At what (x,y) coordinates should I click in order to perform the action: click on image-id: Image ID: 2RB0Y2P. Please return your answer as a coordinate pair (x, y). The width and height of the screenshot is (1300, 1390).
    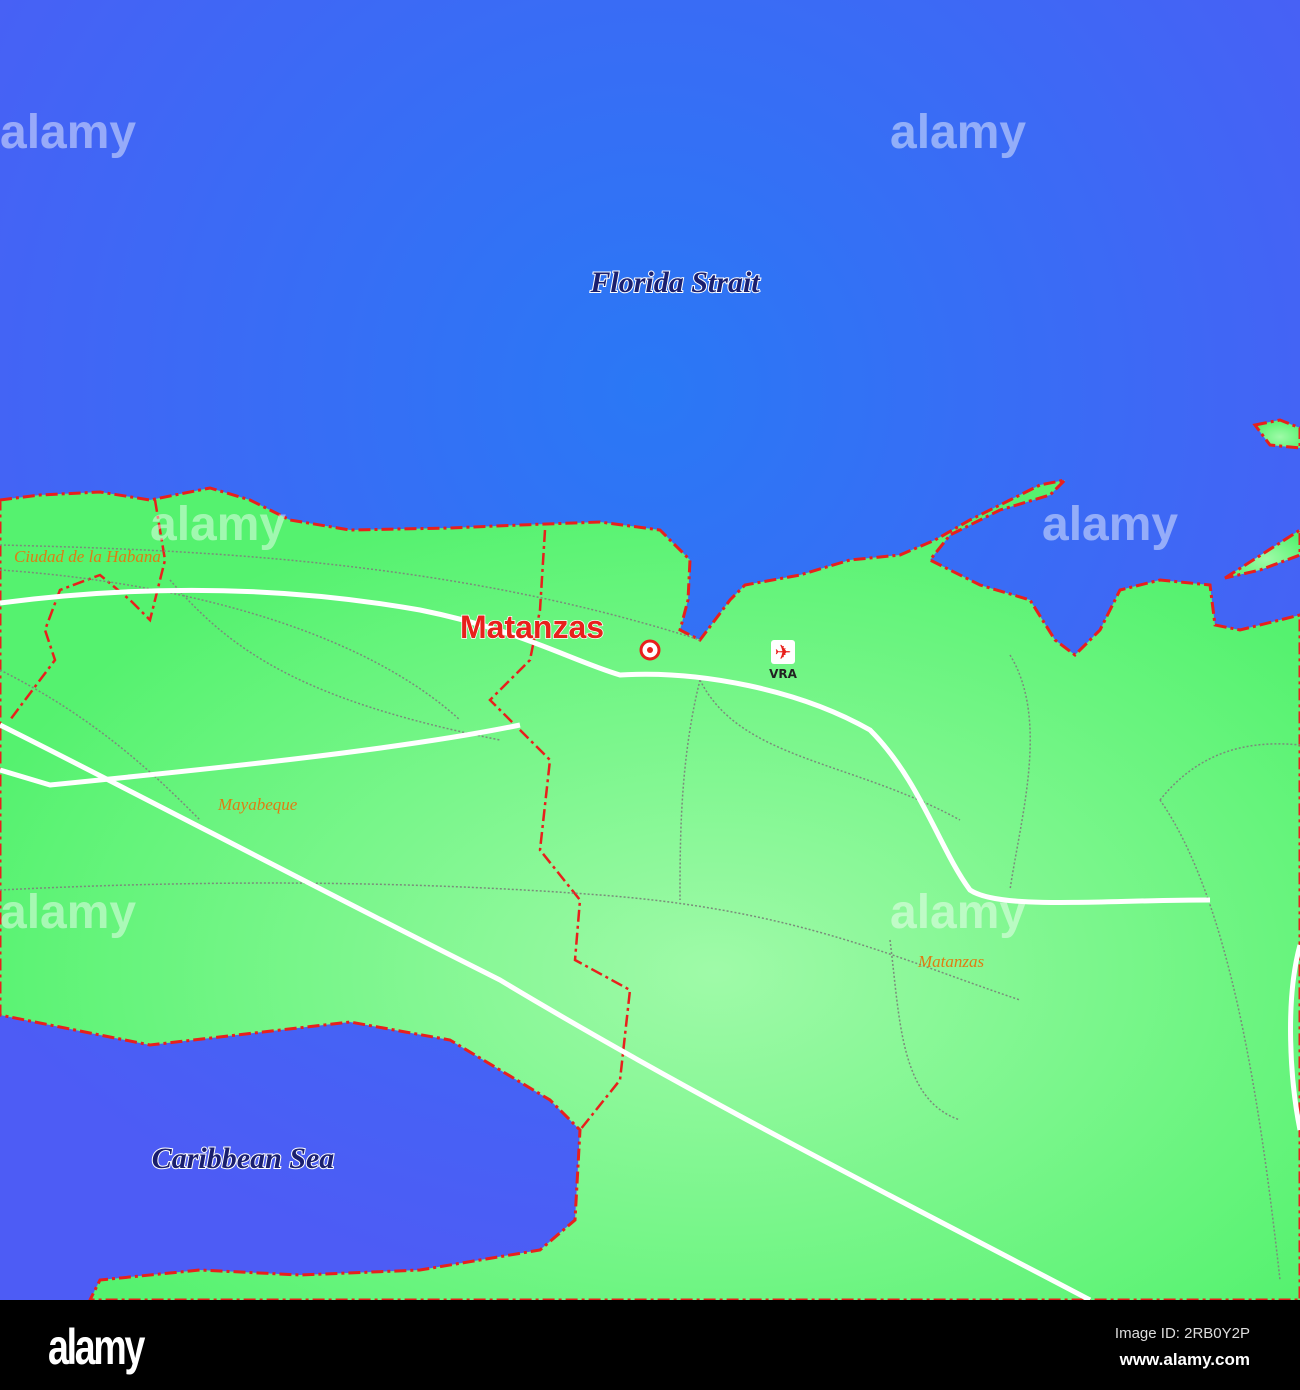
    Looking at the image, I should click on (1182, 1333).